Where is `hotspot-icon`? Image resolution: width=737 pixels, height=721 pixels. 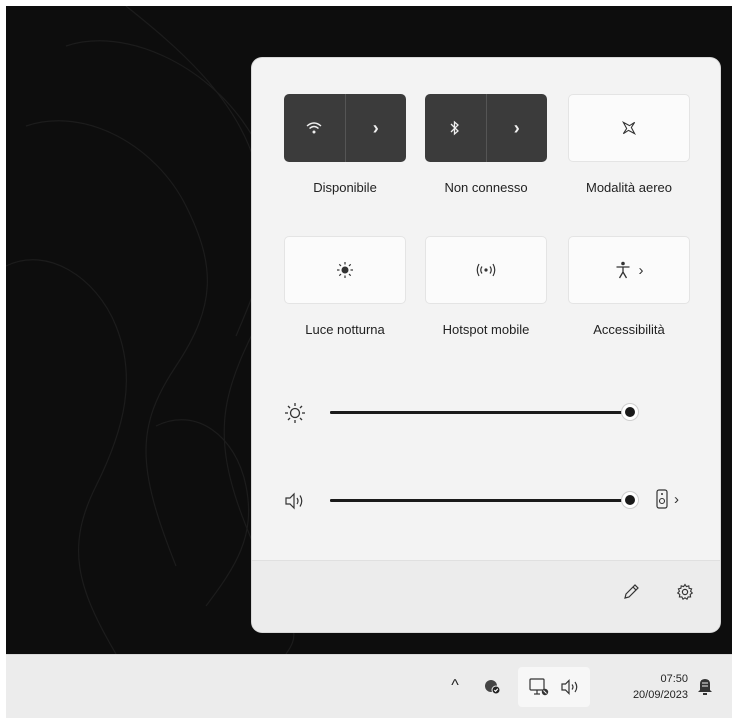 hotspot-icon is located at coordinates (486, 270).